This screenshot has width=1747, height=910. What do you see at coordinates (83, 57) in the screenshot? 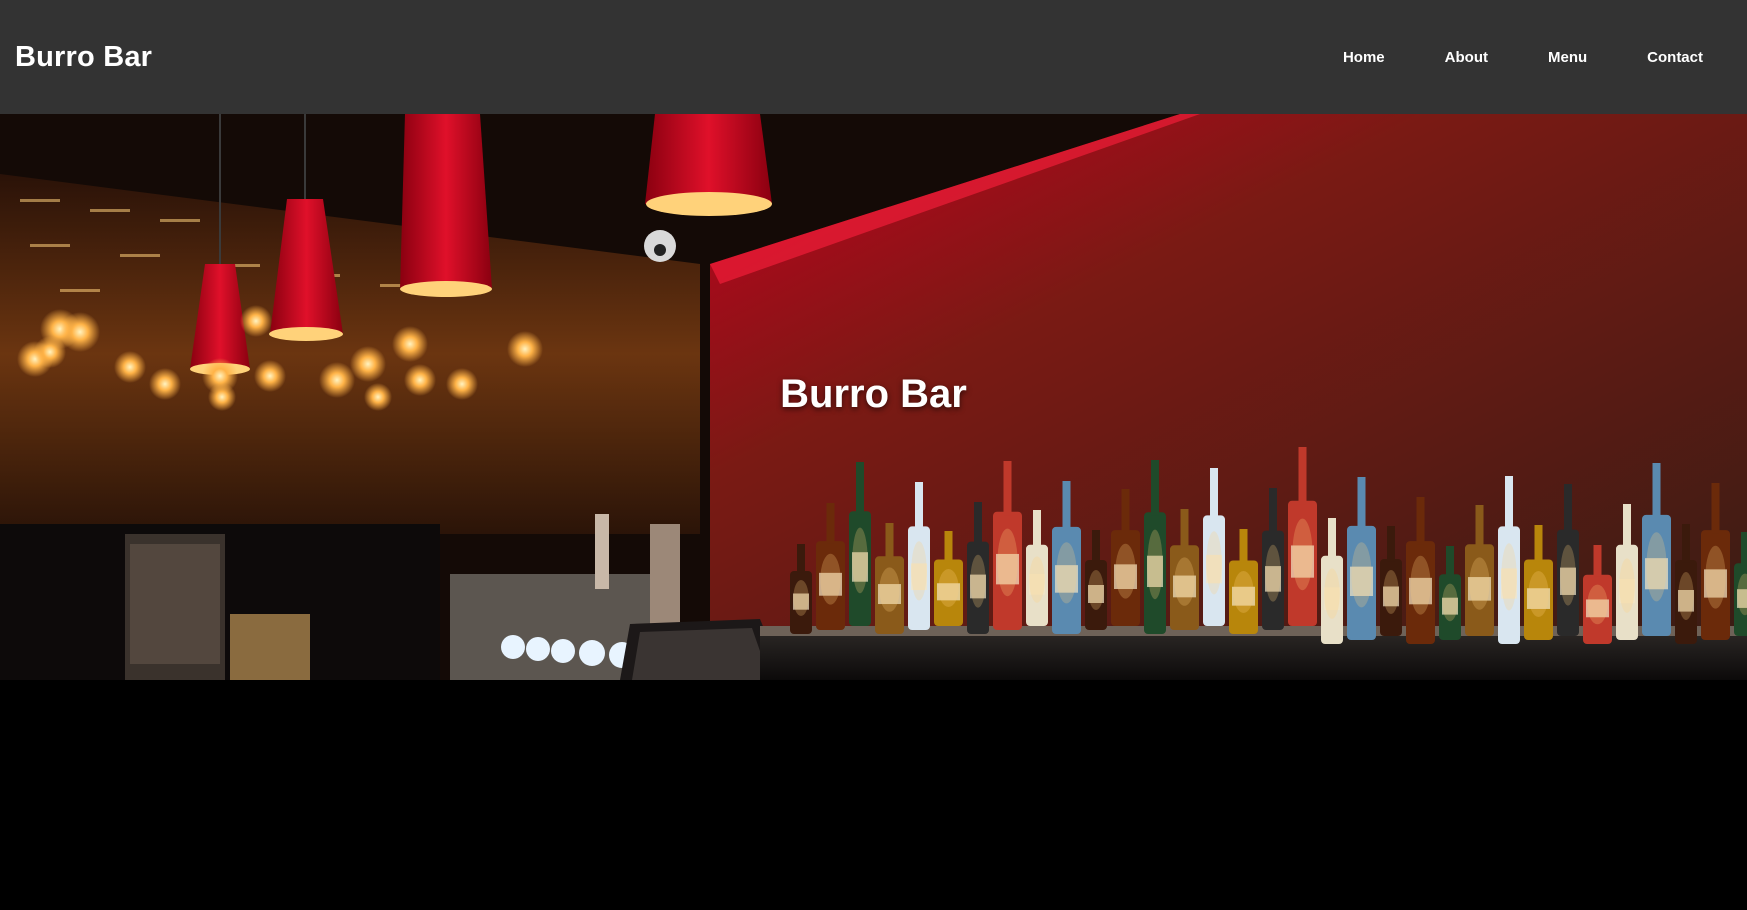
I see `site-logo: Burro Bar` at bounding box center [83, 57].